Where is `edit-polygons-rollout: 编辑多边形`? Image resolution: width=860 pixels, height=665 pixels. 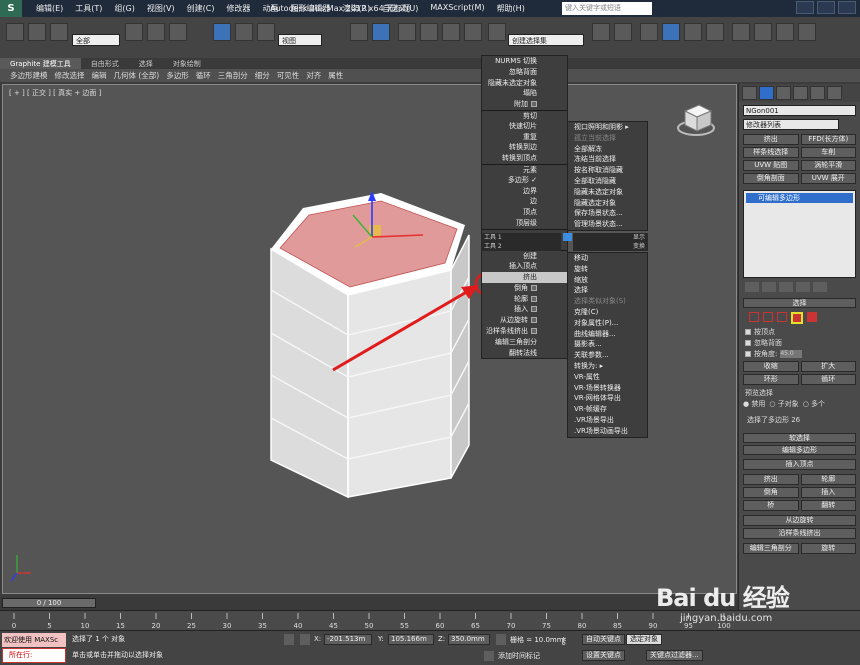 edit-polygons-rollout: 编辑多边形 is located at coordinates (799, 450).